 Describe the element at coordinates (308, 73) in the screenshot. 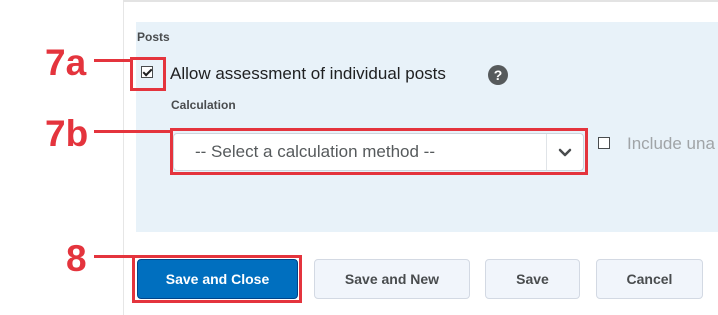

I see `allow-assessment-label: Allow assessment of individual posts` at that location.